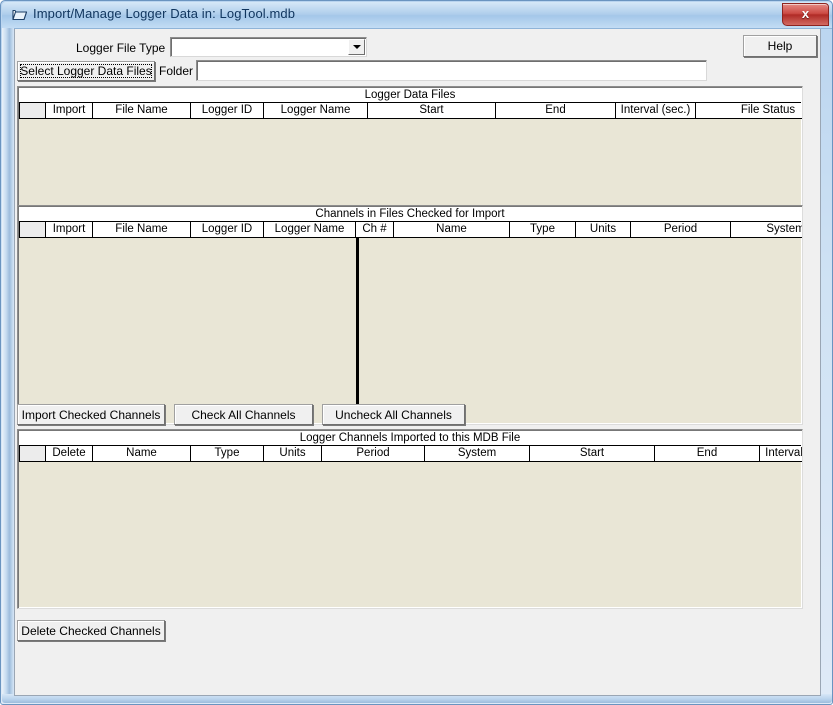  Describe the element at coordinates (32, 230) in the screenshot. I see `channels-for-import-row-selector-header` at that location.